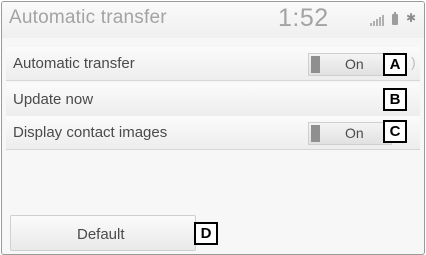 The image size is (426, 255). I want to click on setting-label: Display contact images, so click(90, 132).